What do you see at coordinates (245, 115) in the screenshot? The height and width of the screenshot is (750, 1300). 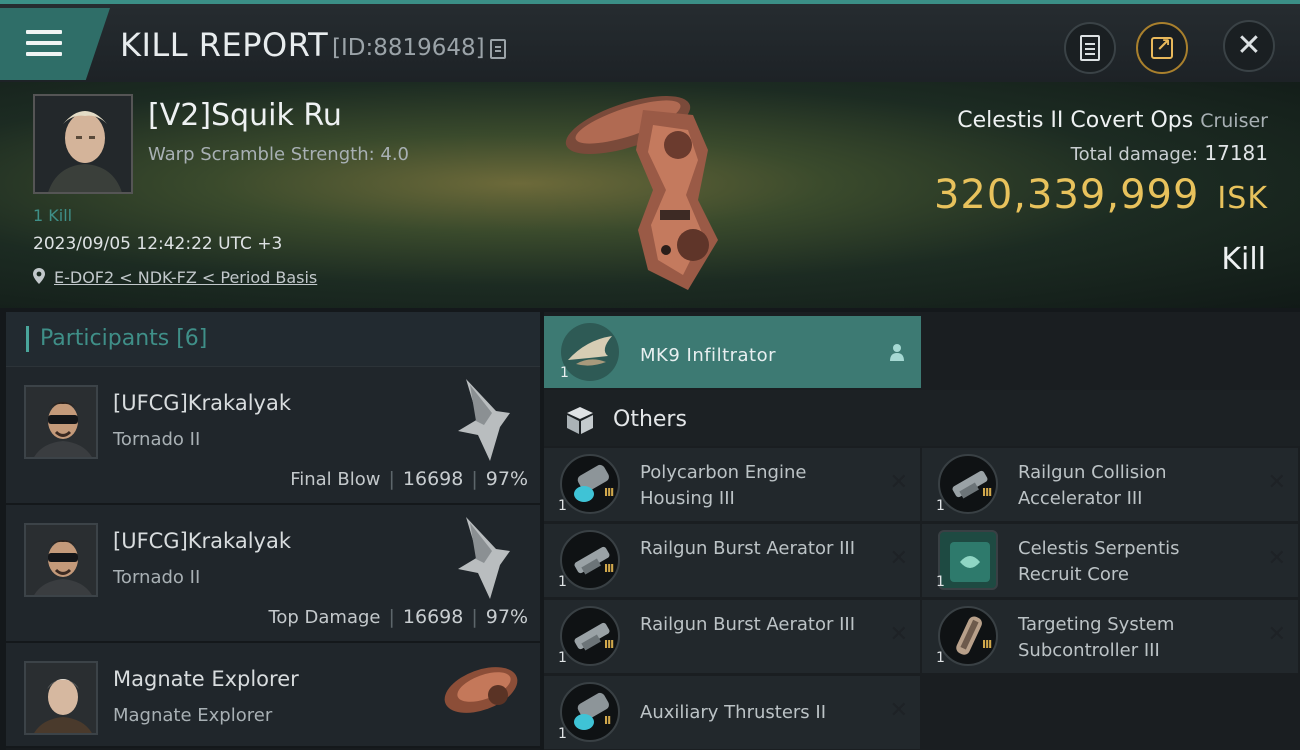 I see `victim-name: [V2]Squik Ru` at bounding box center [245, 115].